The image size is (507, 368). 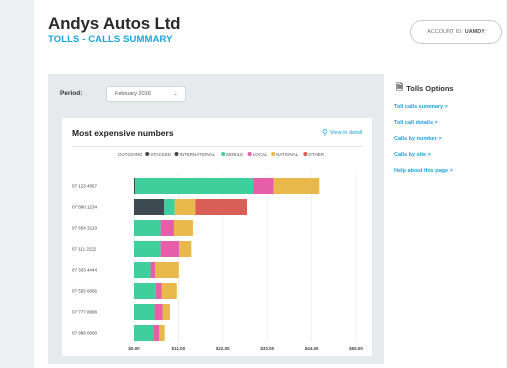 What do you see at coordinates (448, 171) in the screenshot?
I see `link-help: Help about this page >` at bounding box center [448, 171].